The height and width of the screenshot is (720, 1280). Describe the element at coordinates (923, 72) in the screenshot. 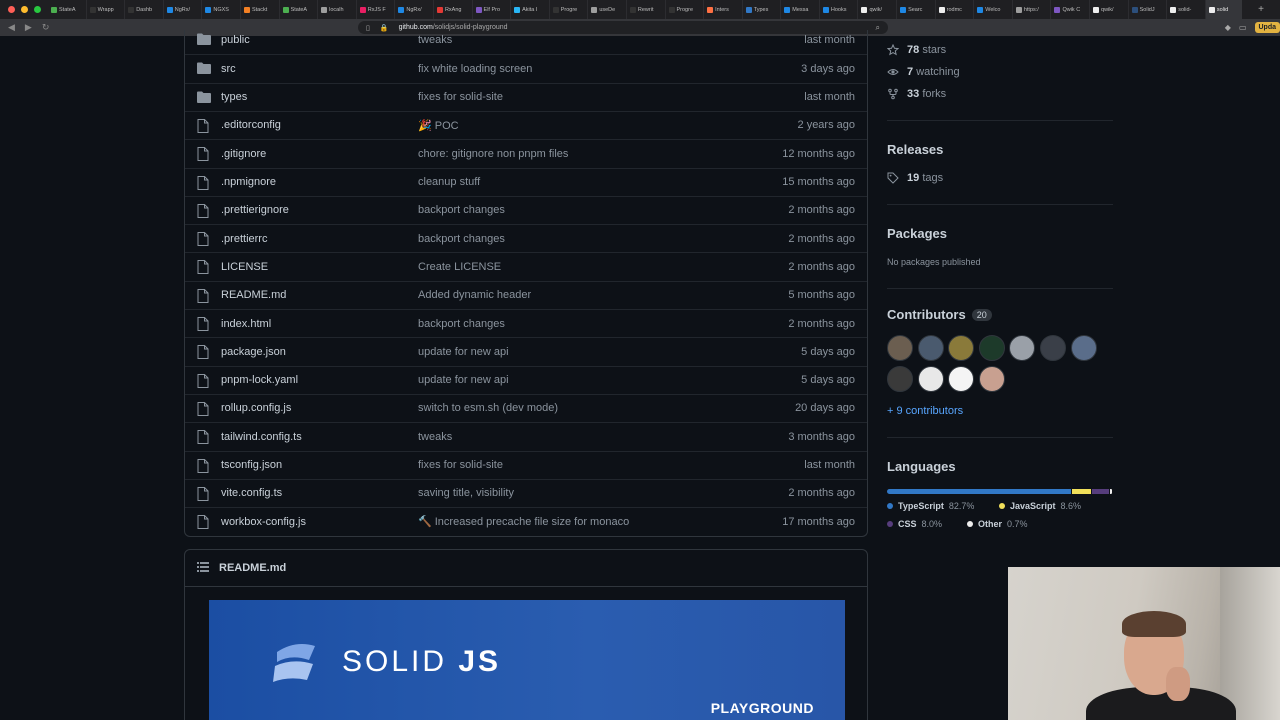

I see `watchers-link: 7 watching` at that location.